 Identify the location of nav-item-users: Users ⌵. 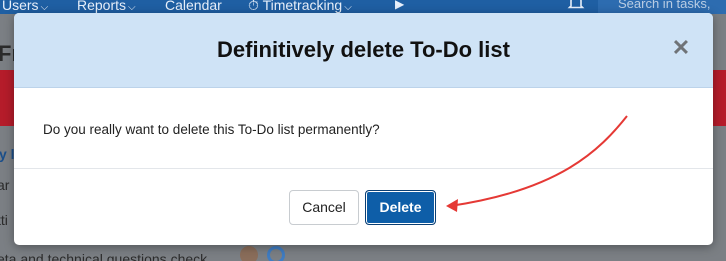
(25, 7).